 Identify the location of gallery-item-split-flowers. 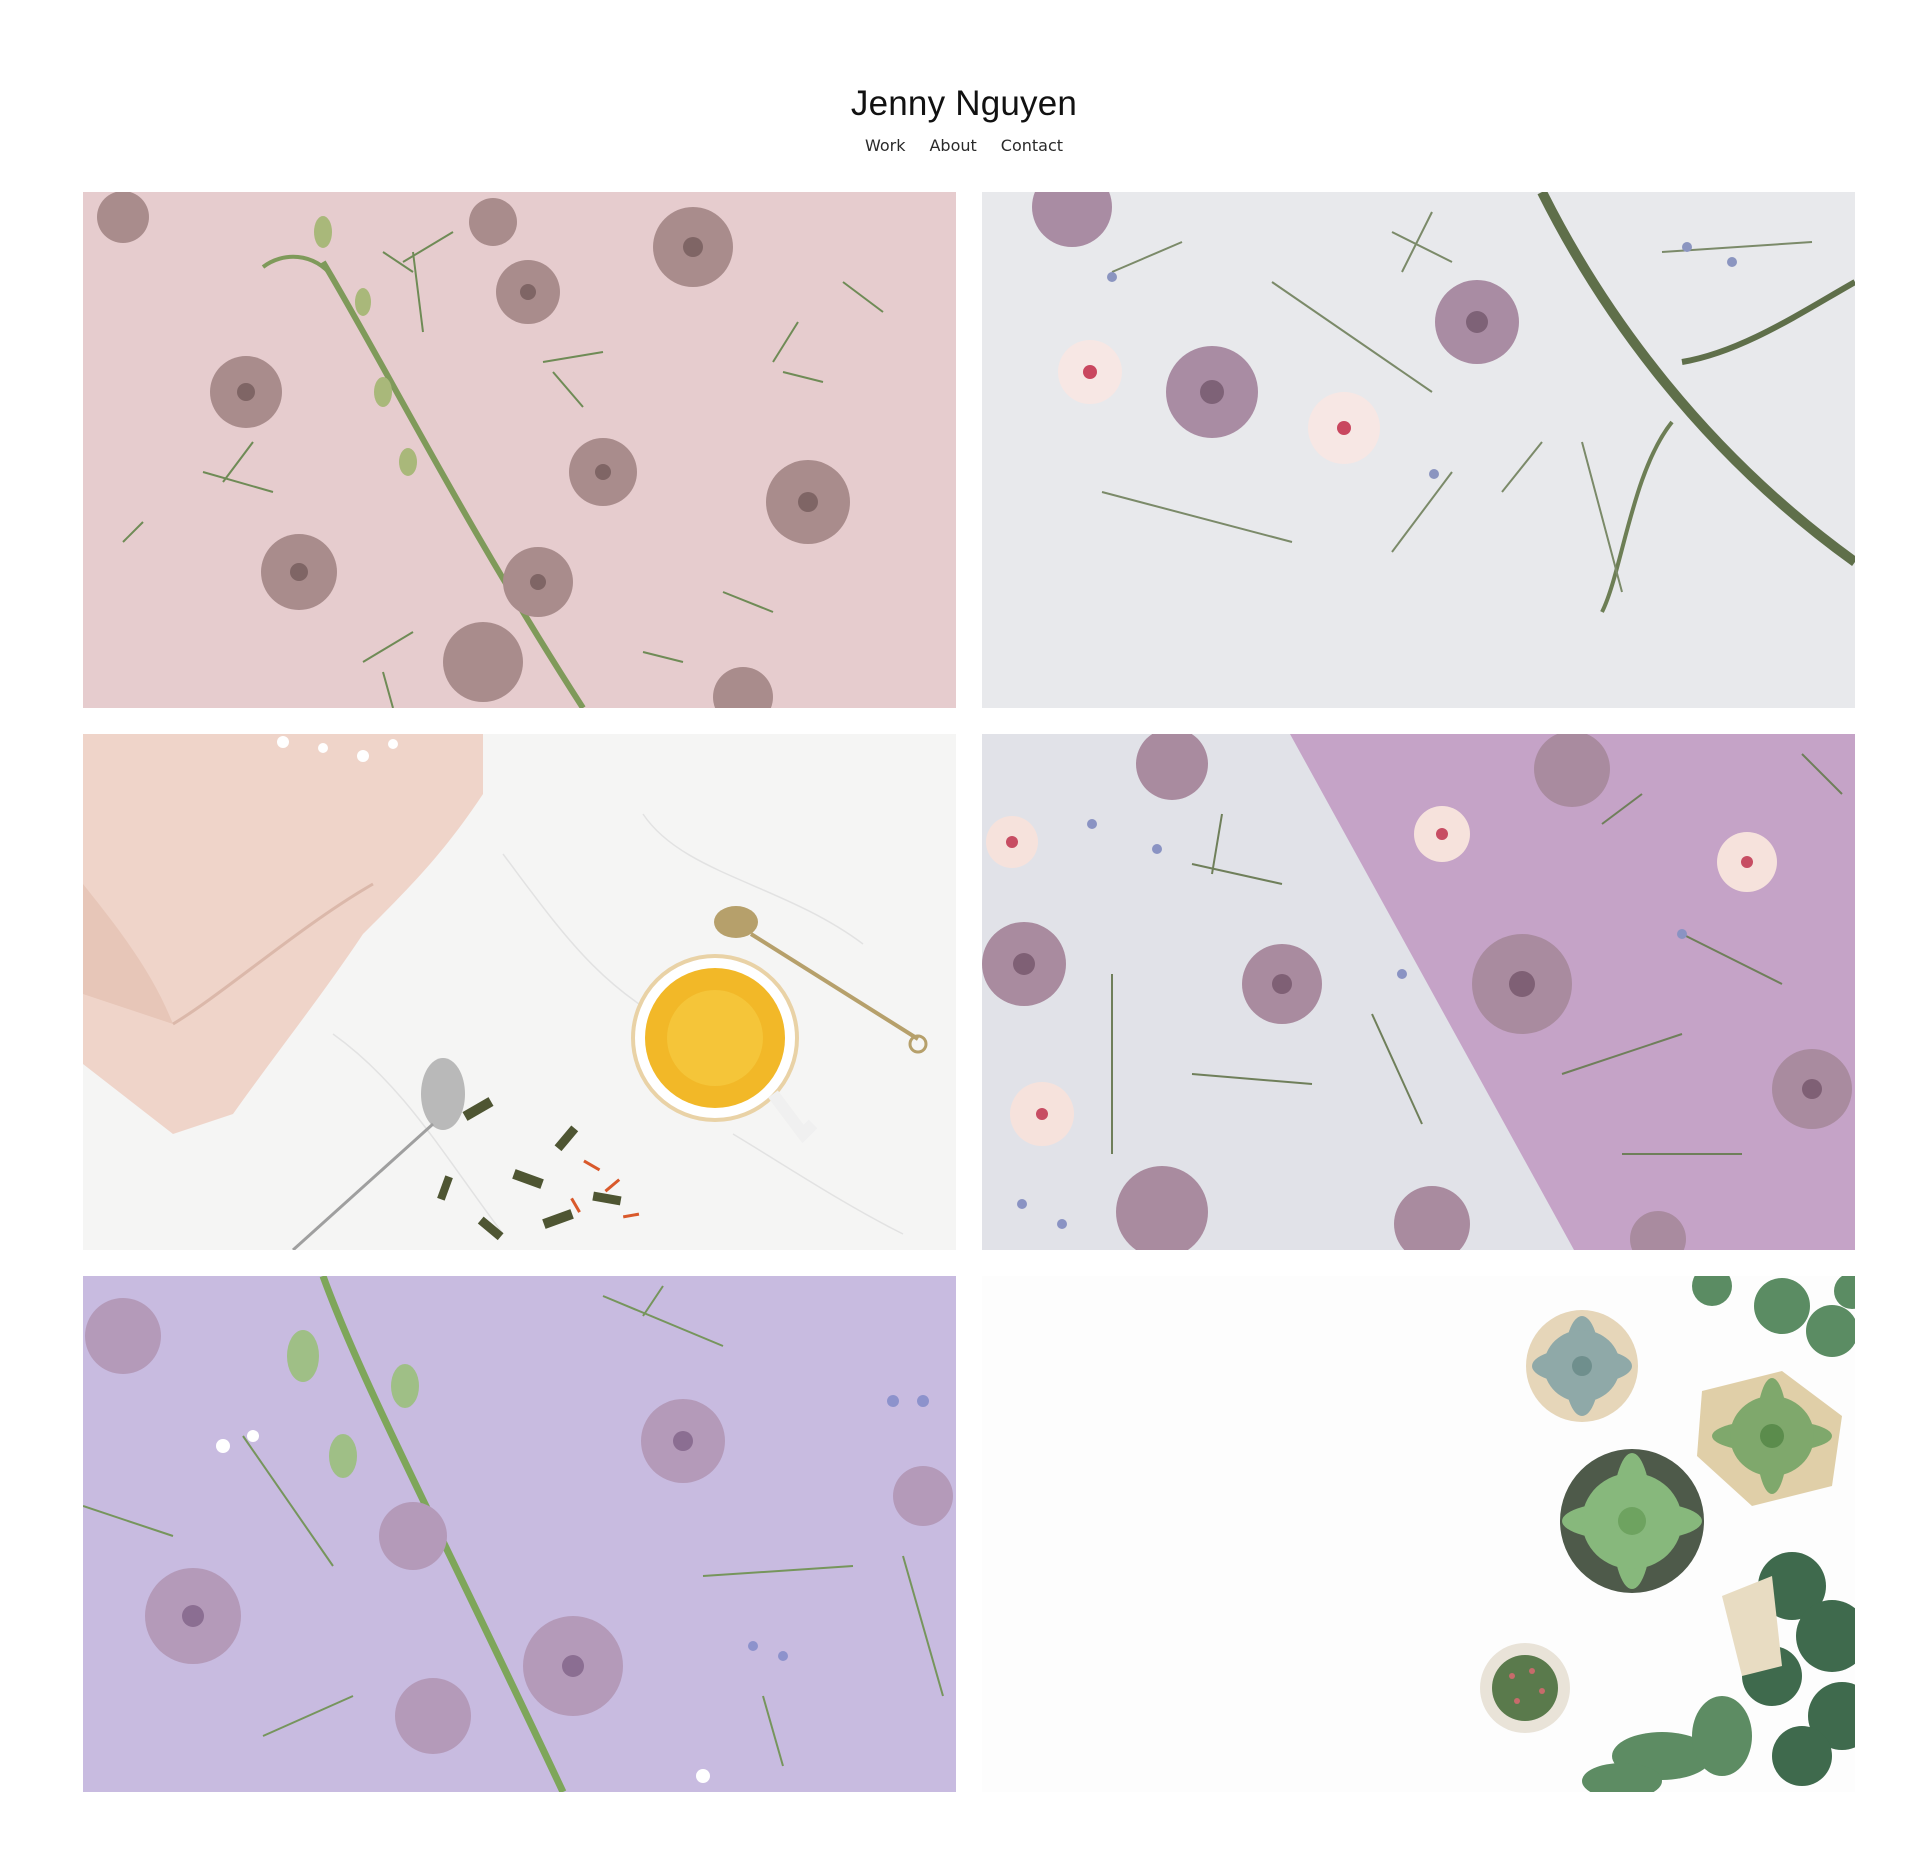
(1418, 992).